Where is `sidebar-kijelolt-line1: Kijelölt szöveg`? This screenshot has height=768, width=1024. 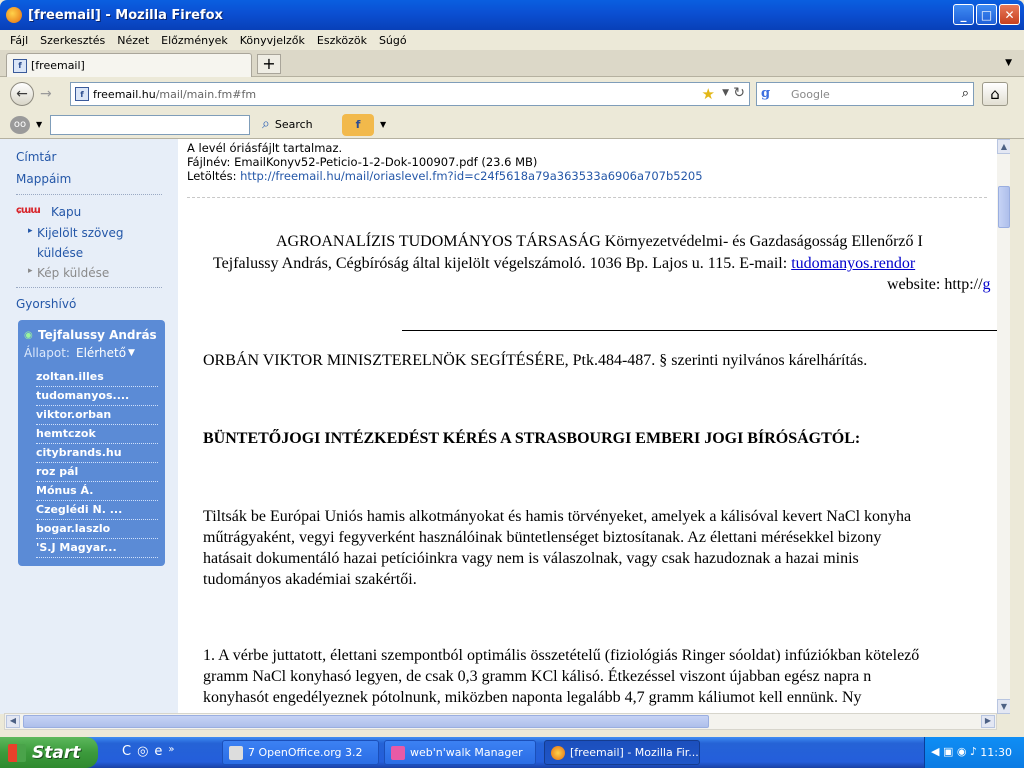 sidebar-kijelolt-line1: Kijelölt szöveg is located at coordinates (80, 233).